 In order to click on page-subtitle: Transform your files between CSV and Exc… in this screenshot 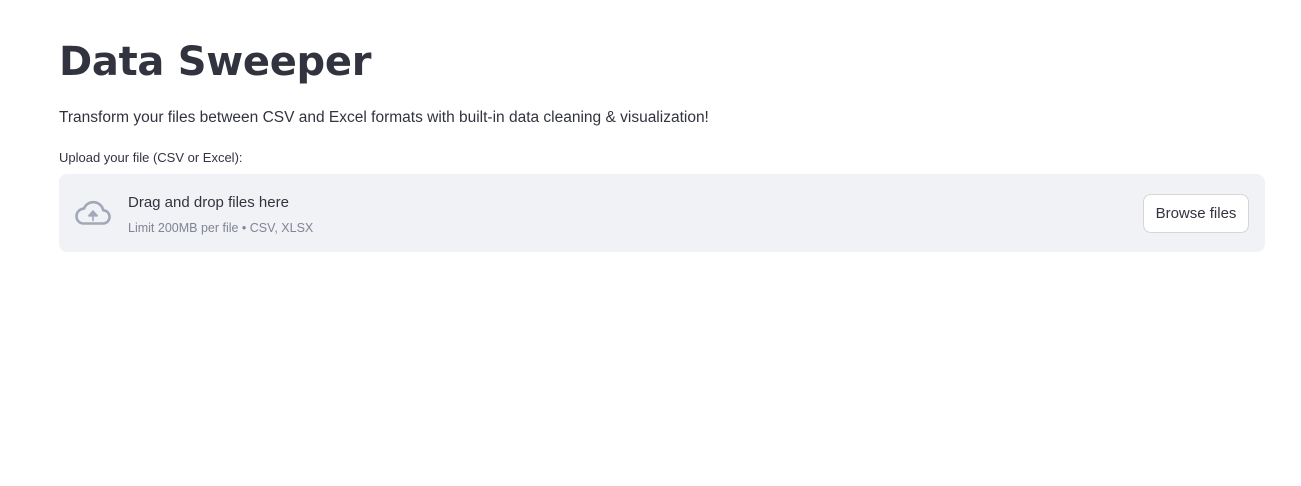, I will do `click(384, 117)`.